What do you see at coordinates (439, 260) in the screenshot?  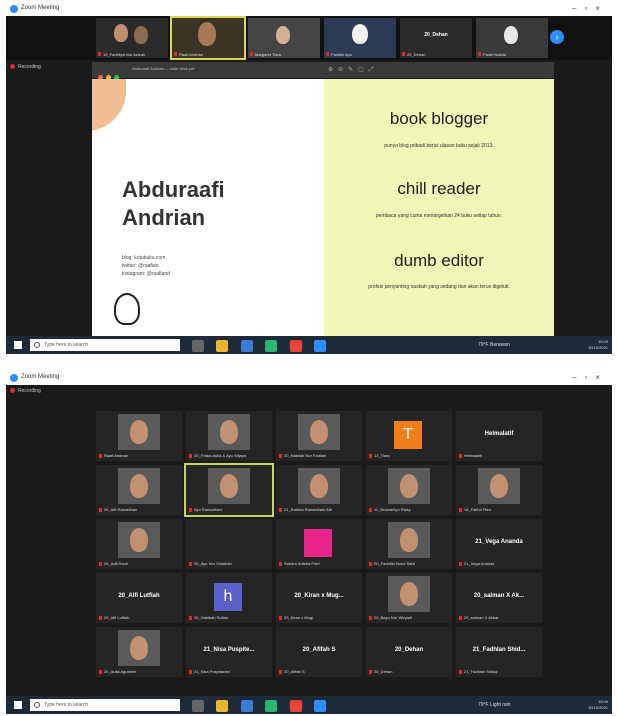 I see `role-title: dumb editor` at bounding box center [439, 260].